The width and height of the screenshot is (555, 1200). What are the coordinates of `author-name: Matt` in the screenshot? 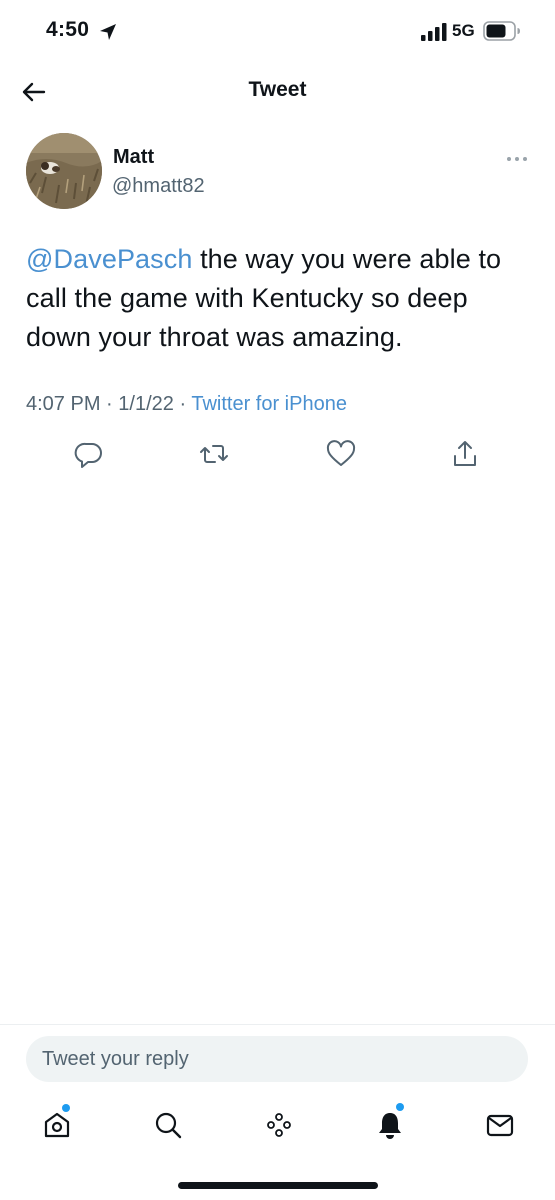 It's located at (133, 157).